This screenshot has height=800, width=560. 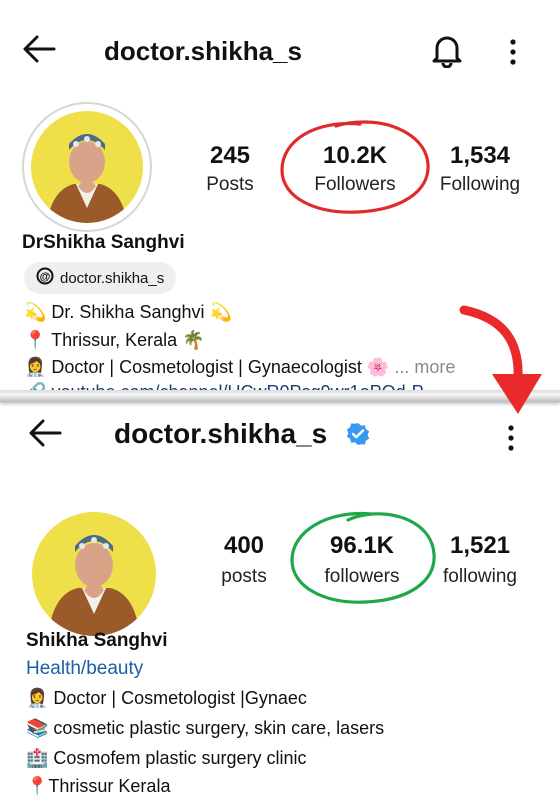 What do you see at coordinates (112, 278) in the screenshot?
I see `threads-handle: doctor.shikha_s` at bounding box center [112, 278].